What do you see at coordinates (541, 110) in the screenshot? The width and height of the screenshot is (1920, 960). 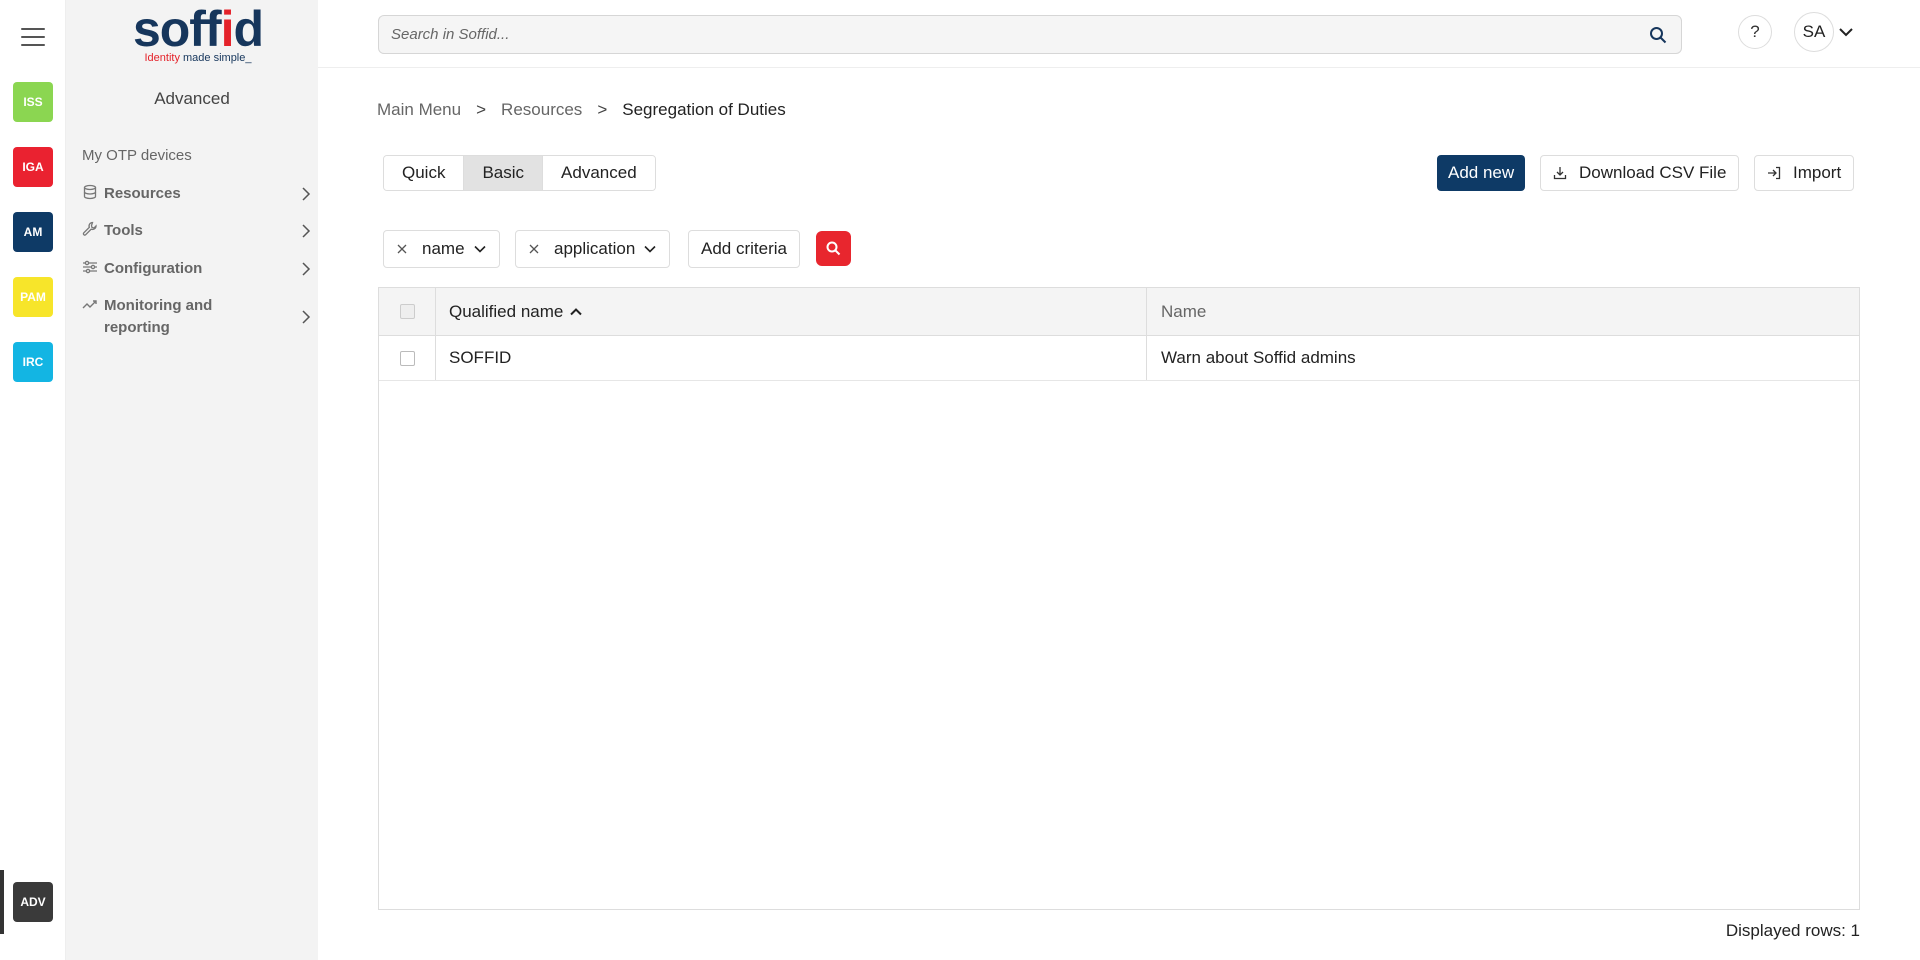 I see `breadcrumb-resources: Resources` at bounding box center [541, 110].